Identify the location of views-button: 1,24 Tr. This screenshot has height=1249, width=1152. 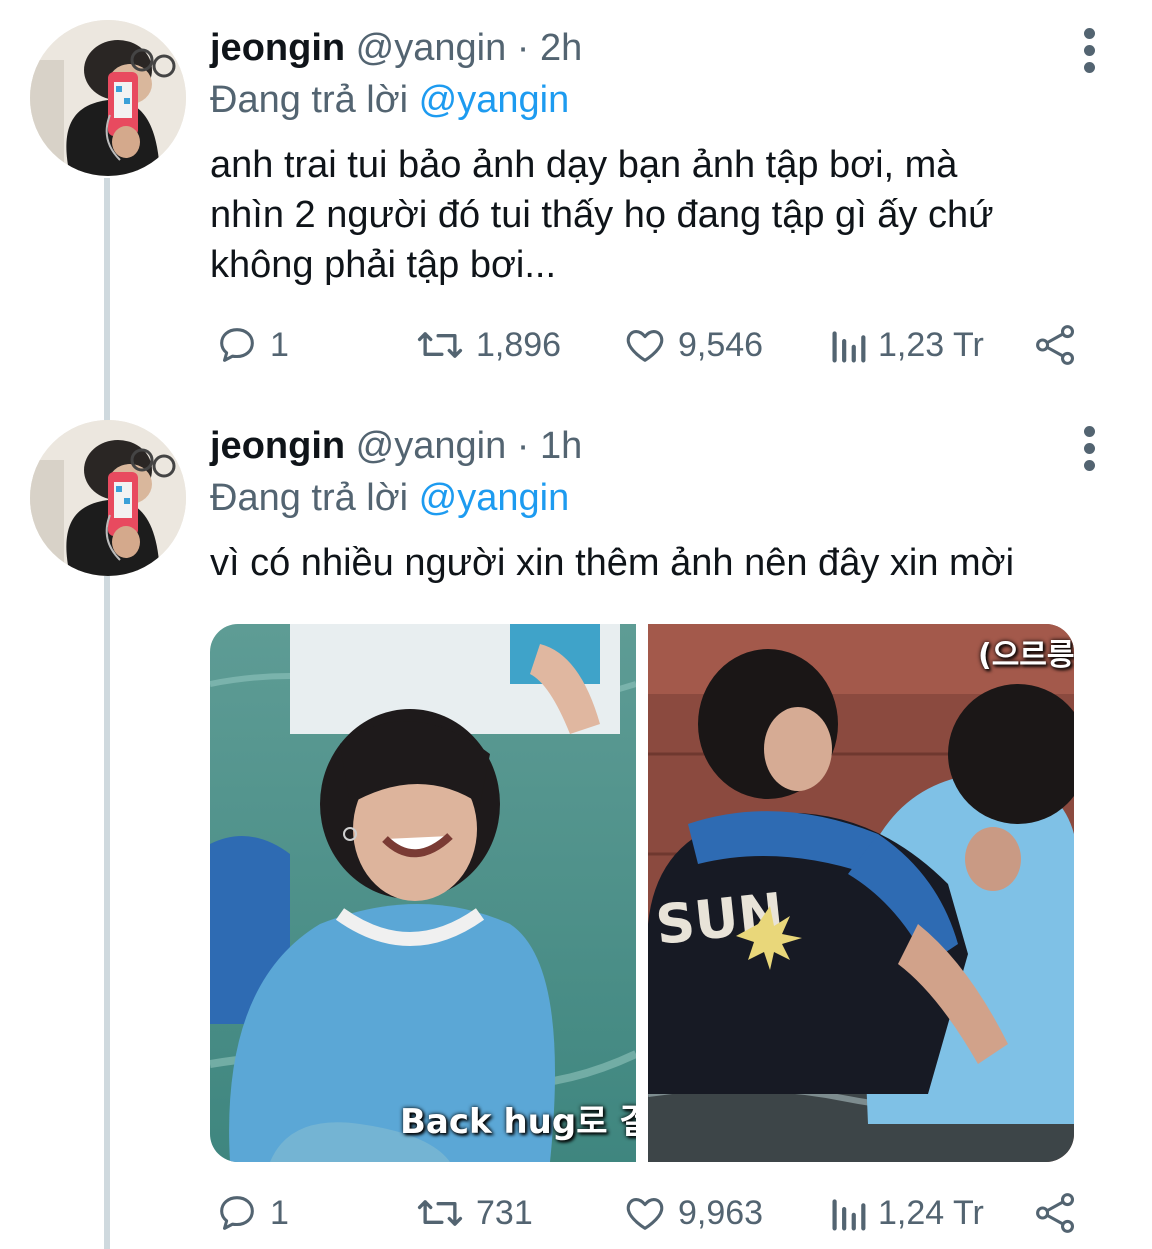
(906, 1213).